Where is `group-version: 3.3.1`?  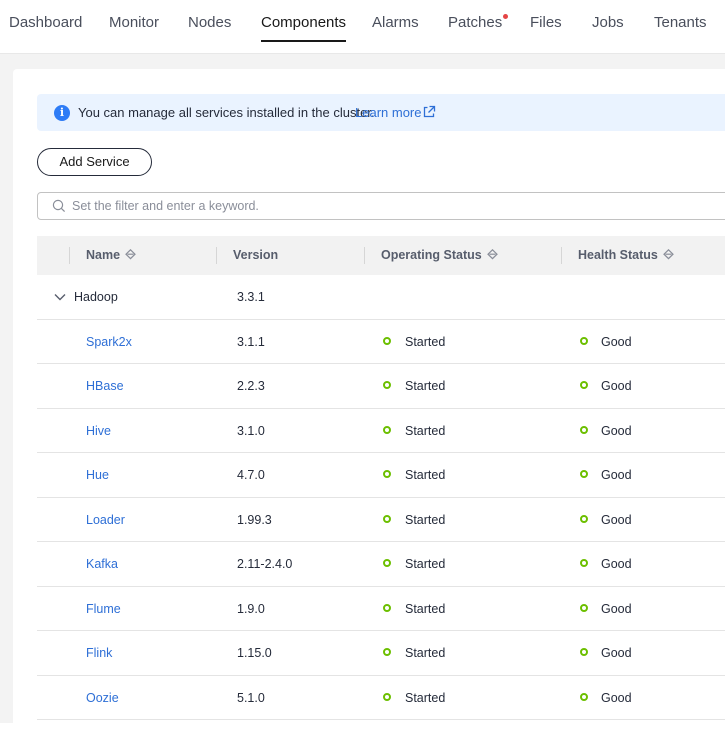
group-version: 3.3.1 is located at coordinates (251, 297).